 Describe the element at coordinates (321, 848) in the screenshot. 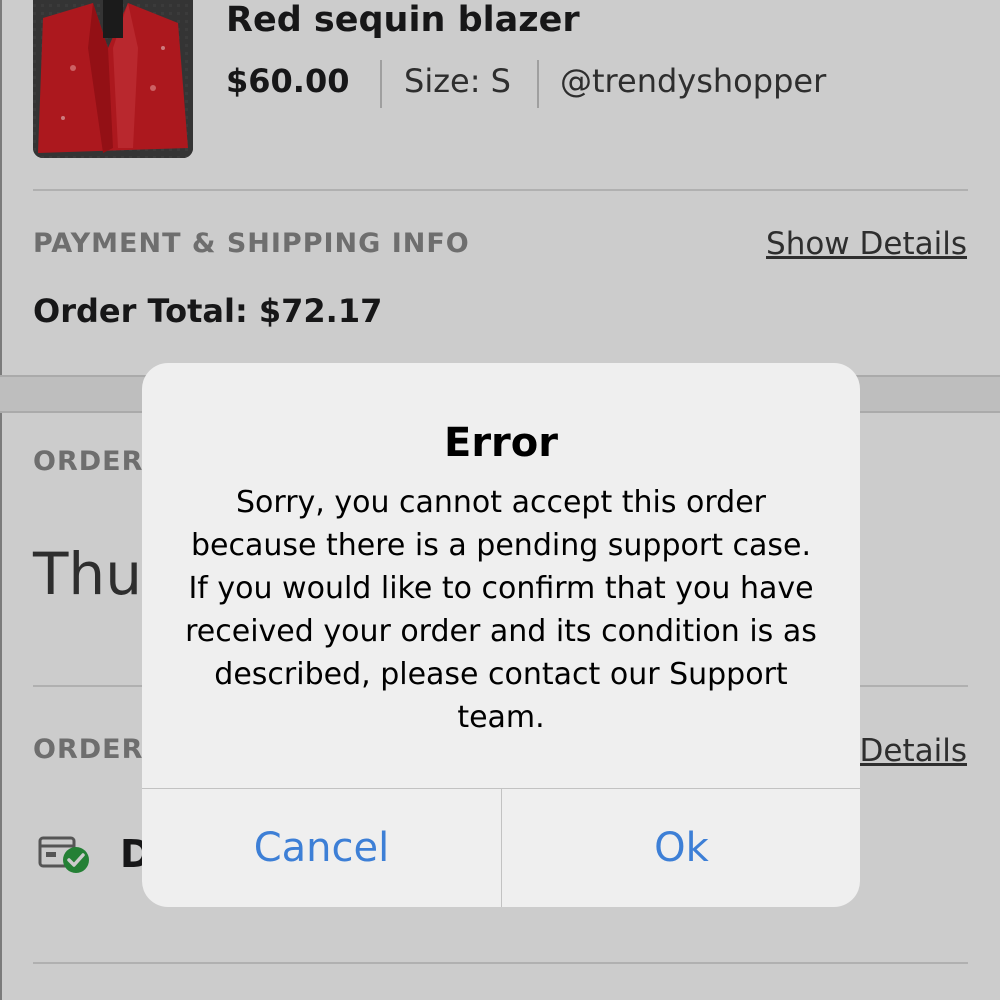

I see `cancel-button: Cancel` at that location.